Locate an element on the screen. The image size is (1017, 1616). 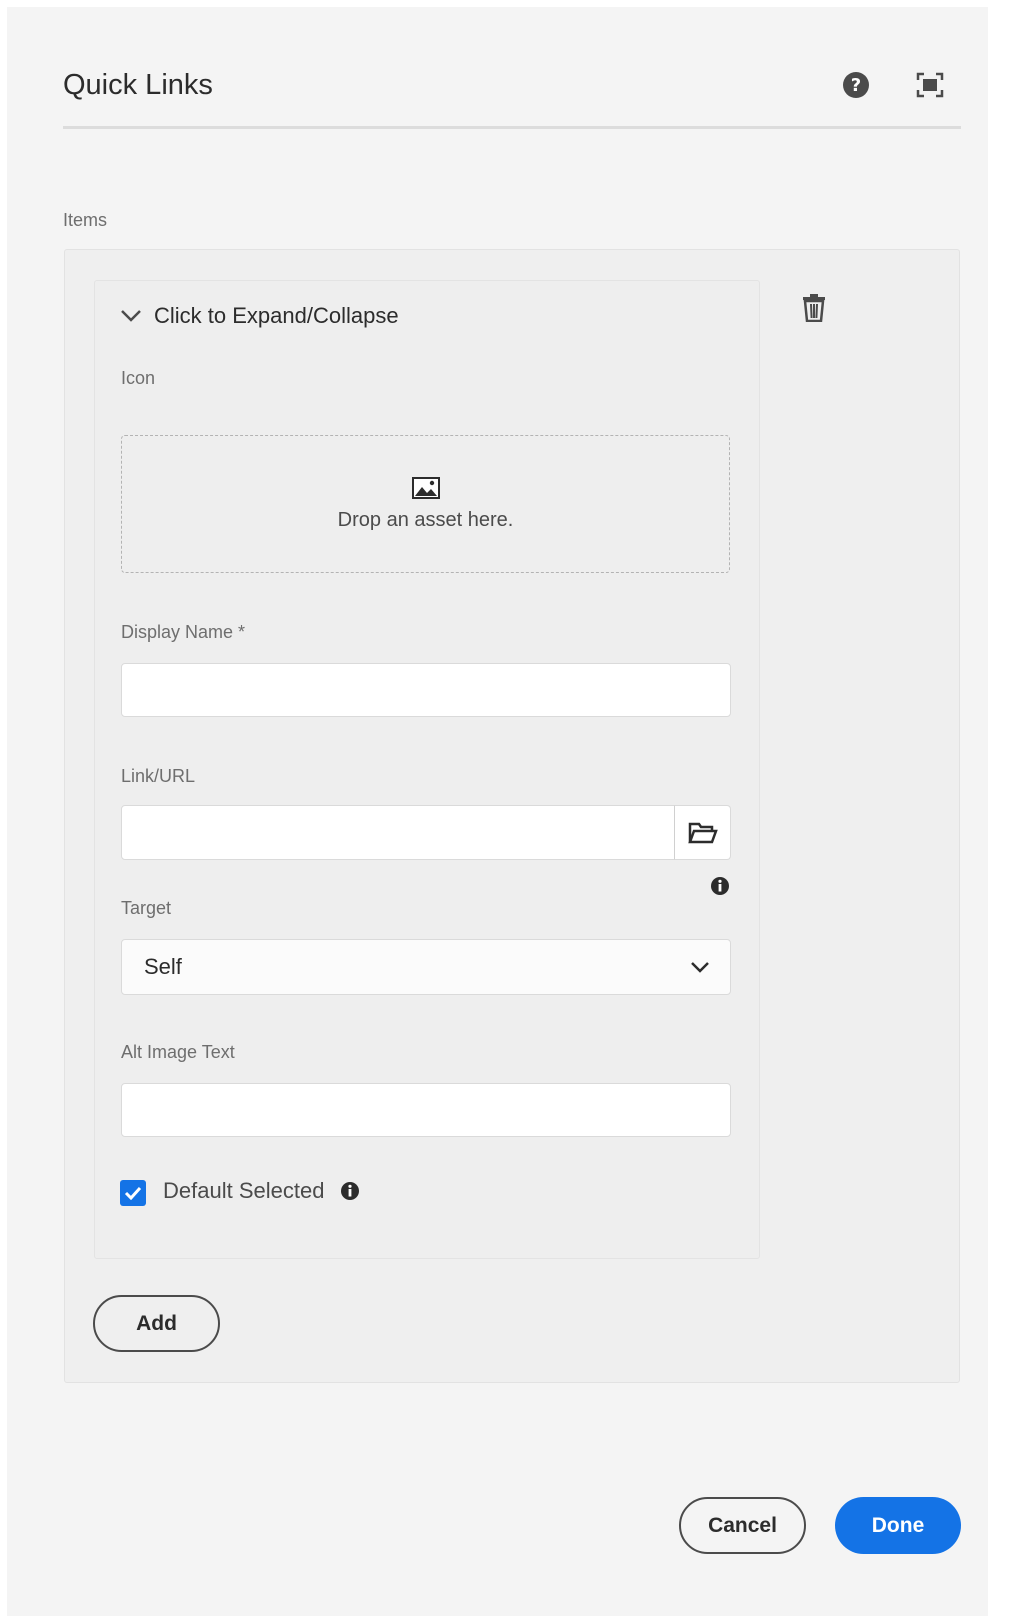
expand-collapse-toggle: Click to Expand/Collapse is located at coordinates (259, 316).